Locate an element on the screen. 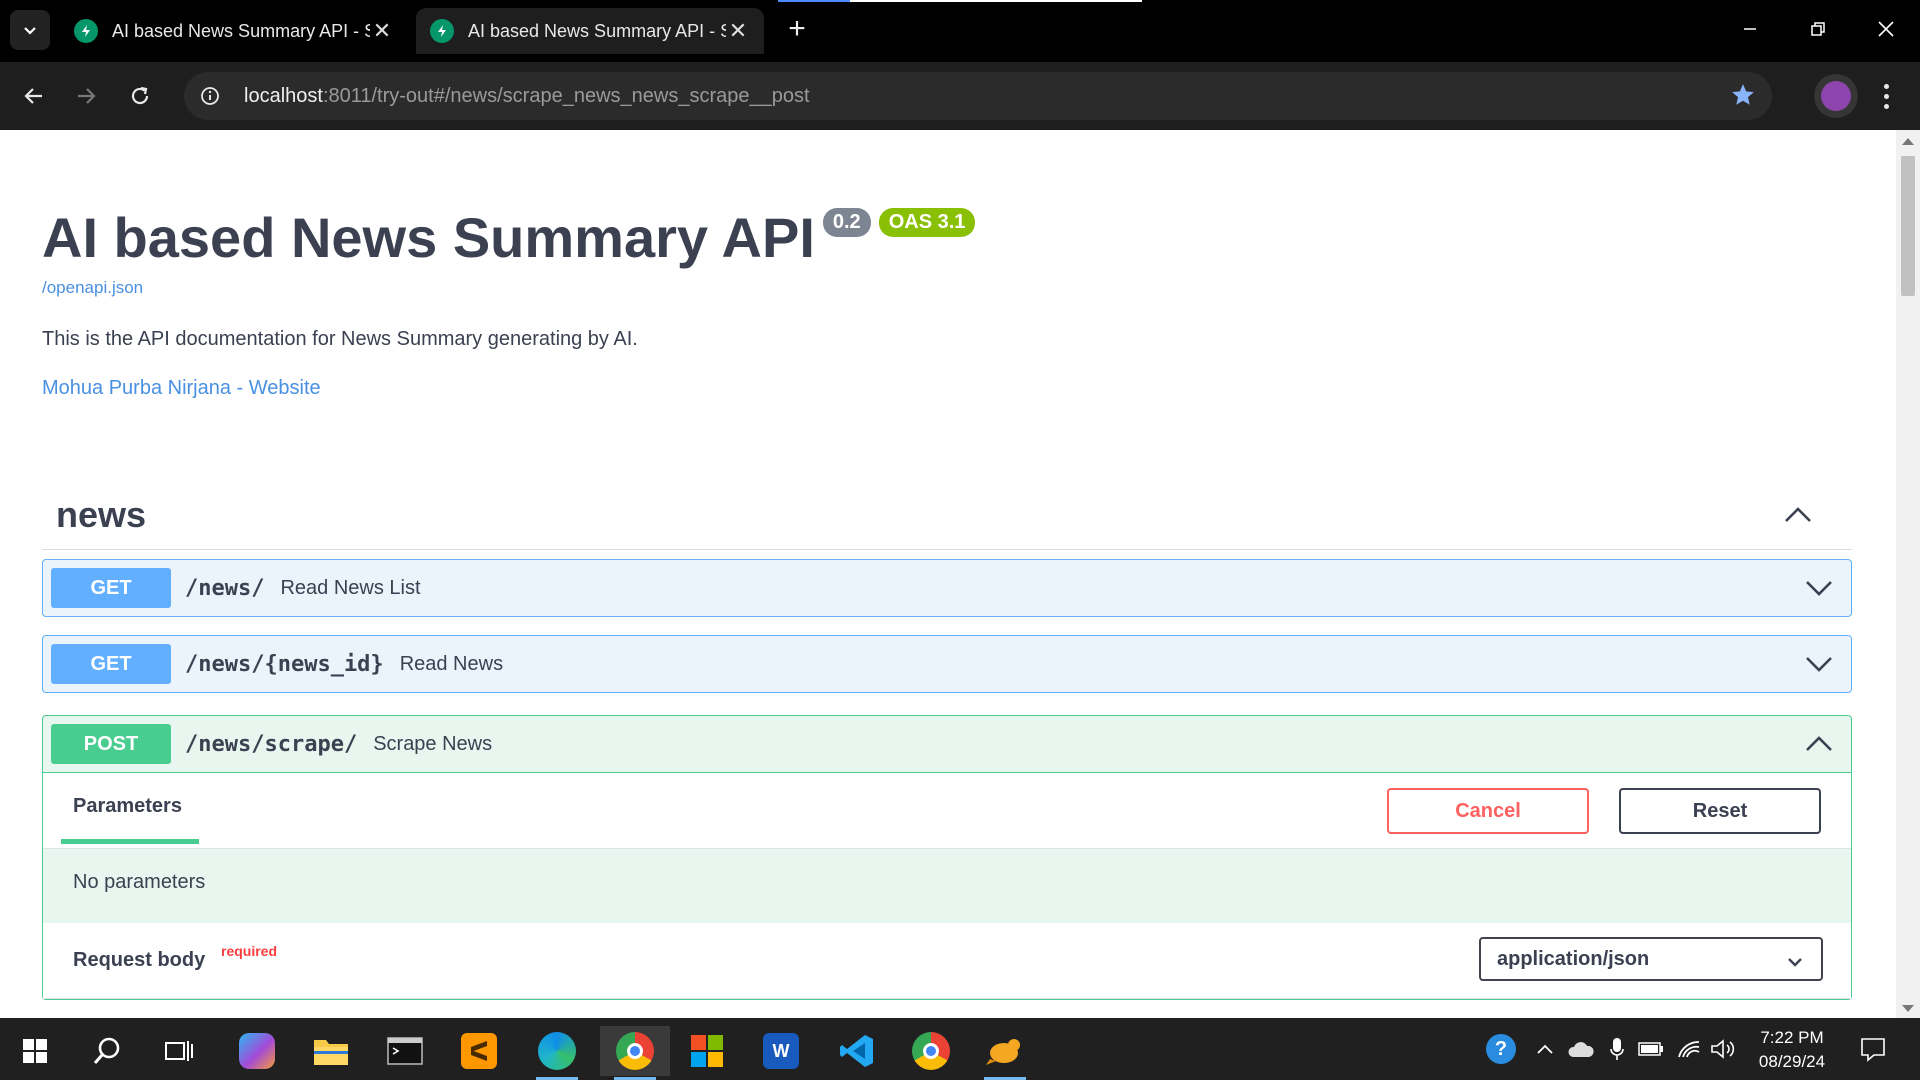  search-button is located at coordinates (107, 1051).